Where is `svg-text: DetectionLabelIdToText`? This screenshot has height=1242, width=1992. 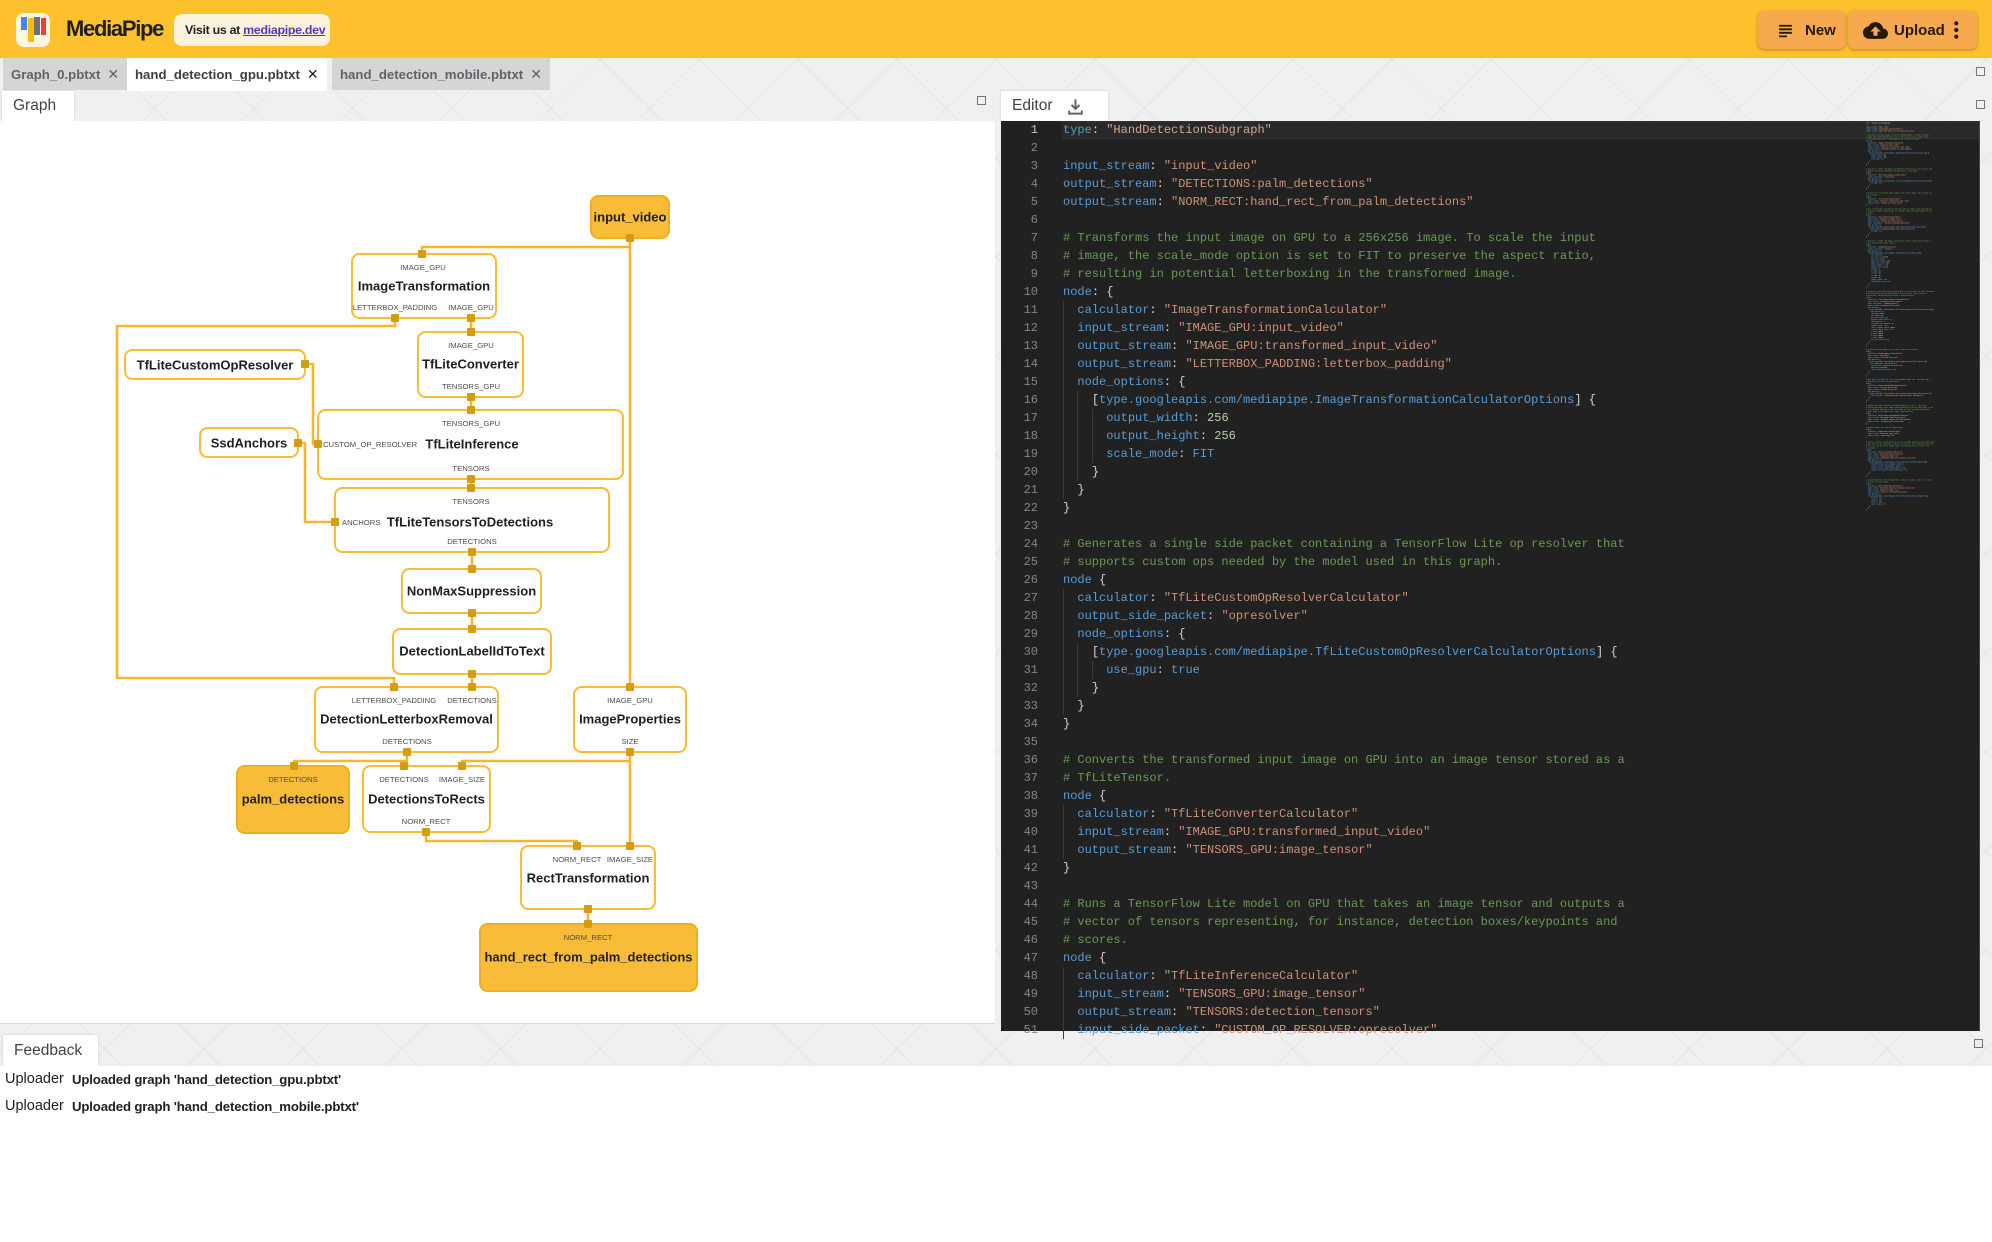 svg-text: DetectionLabelIdToText is located at coordinates (472, 651).